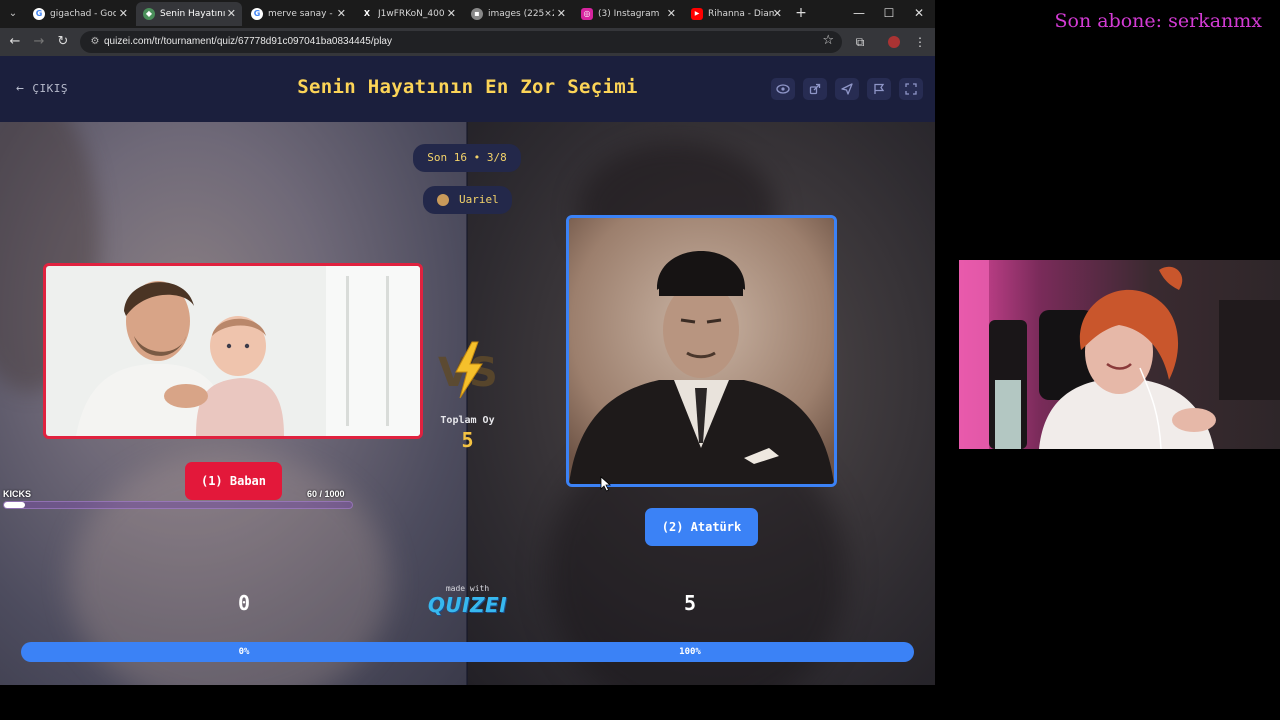 Image resolution: width=1280 pixels, height=720 pixels. Describe the element at coordinates (149, 14) in the screenshot. I see `quizei-icon: ◆` at that location.